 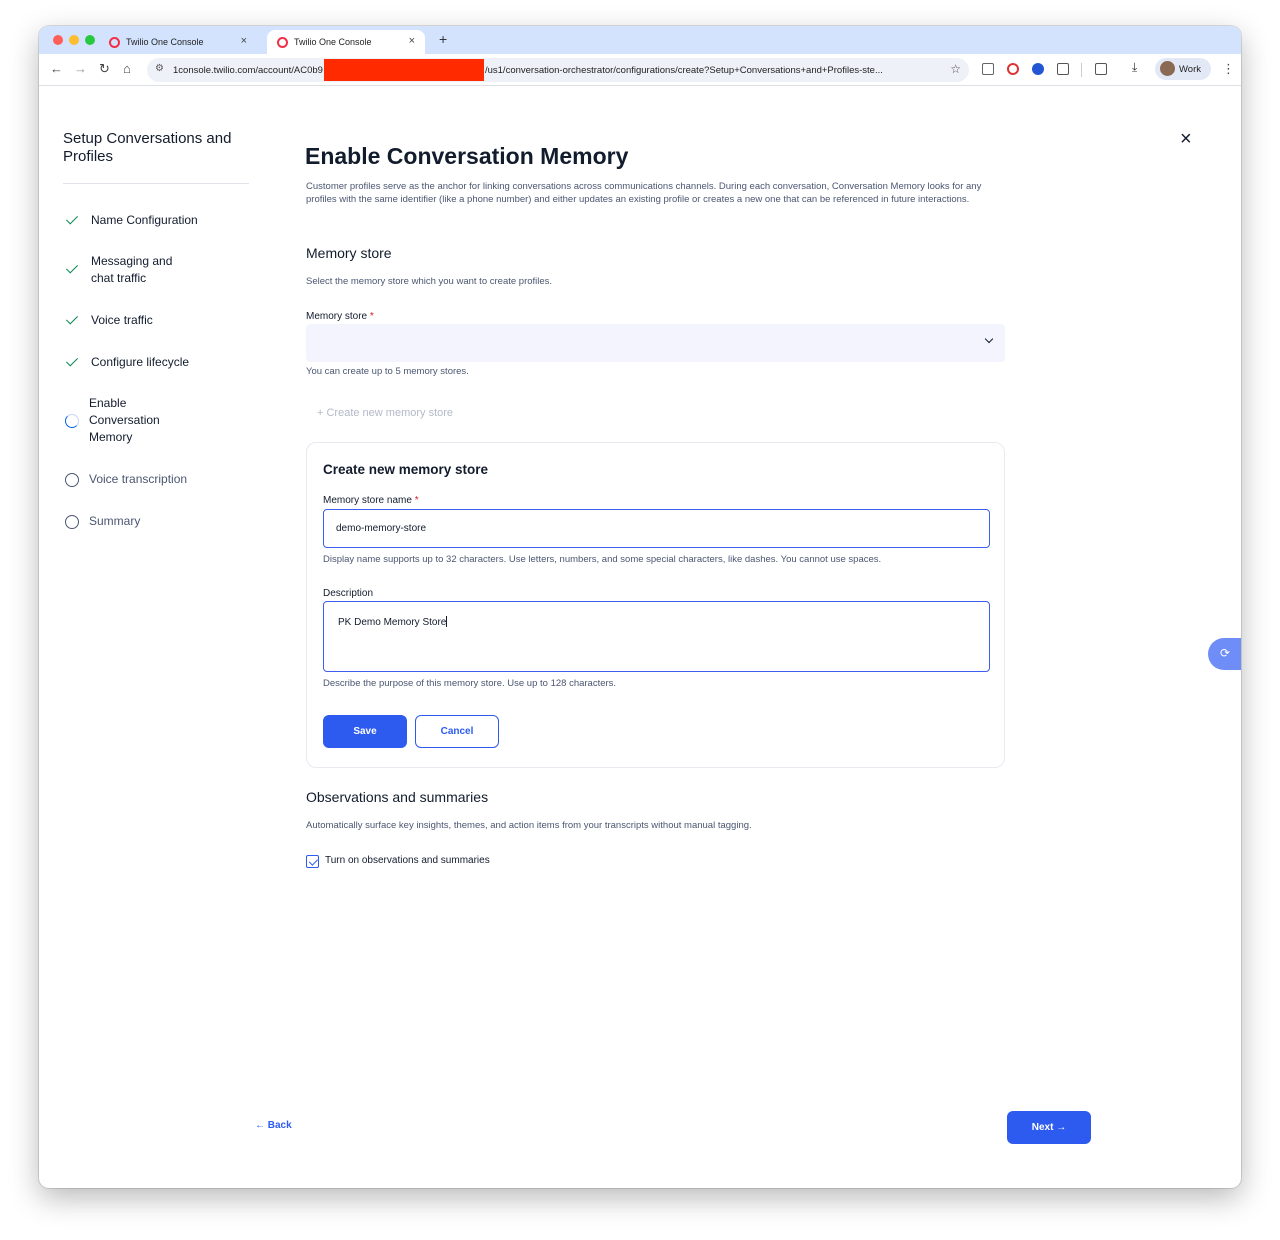 I want to click on save-button: Save, so click(x=365, y=731).